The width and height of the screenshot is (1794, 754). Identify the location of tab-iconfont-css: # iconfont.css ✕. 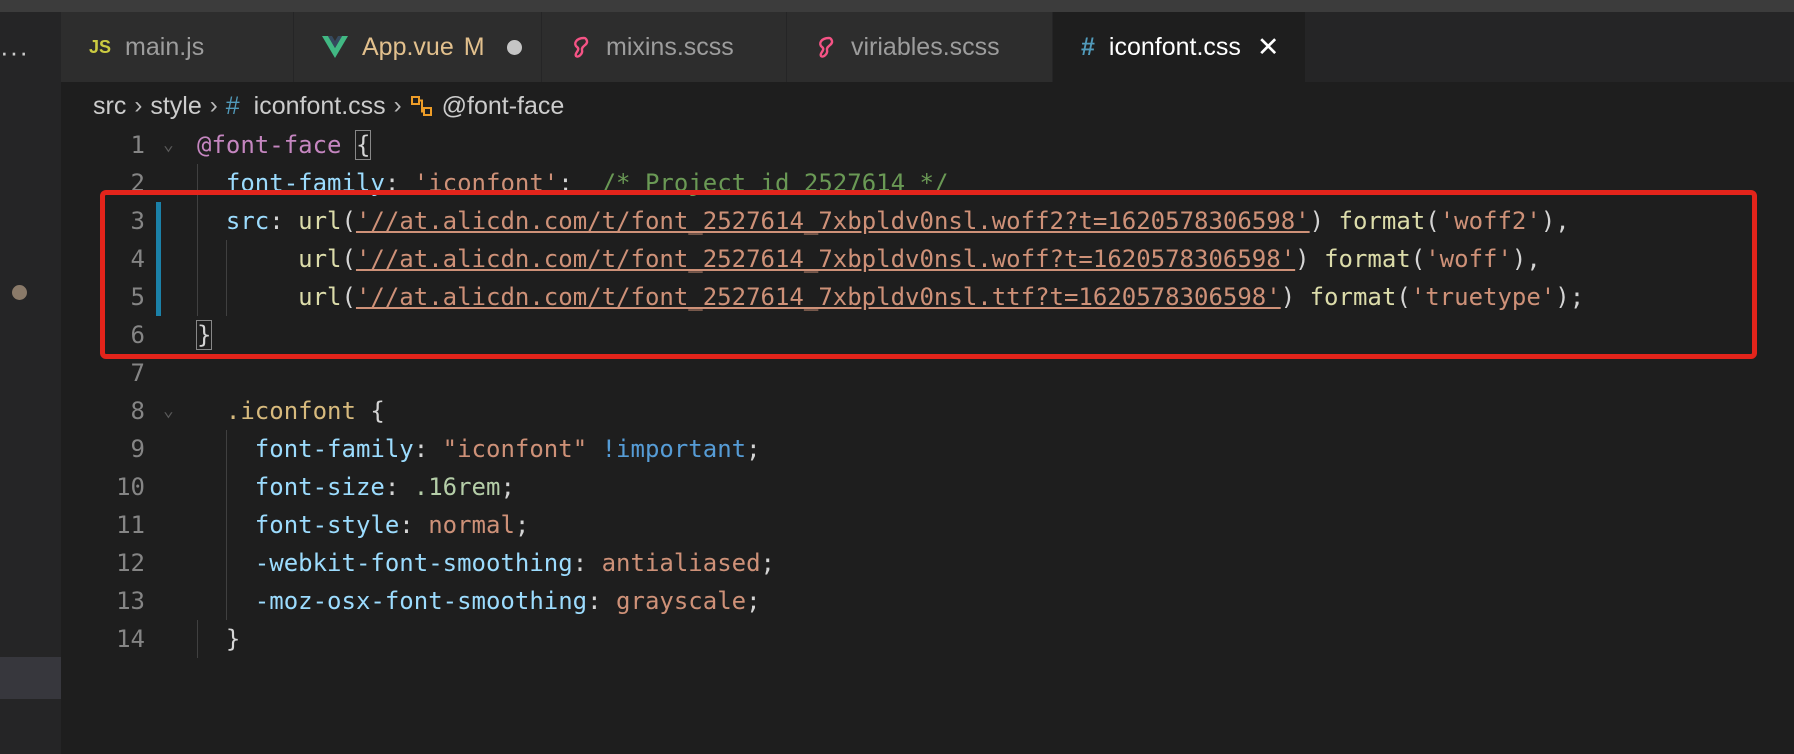
(1179, 47).